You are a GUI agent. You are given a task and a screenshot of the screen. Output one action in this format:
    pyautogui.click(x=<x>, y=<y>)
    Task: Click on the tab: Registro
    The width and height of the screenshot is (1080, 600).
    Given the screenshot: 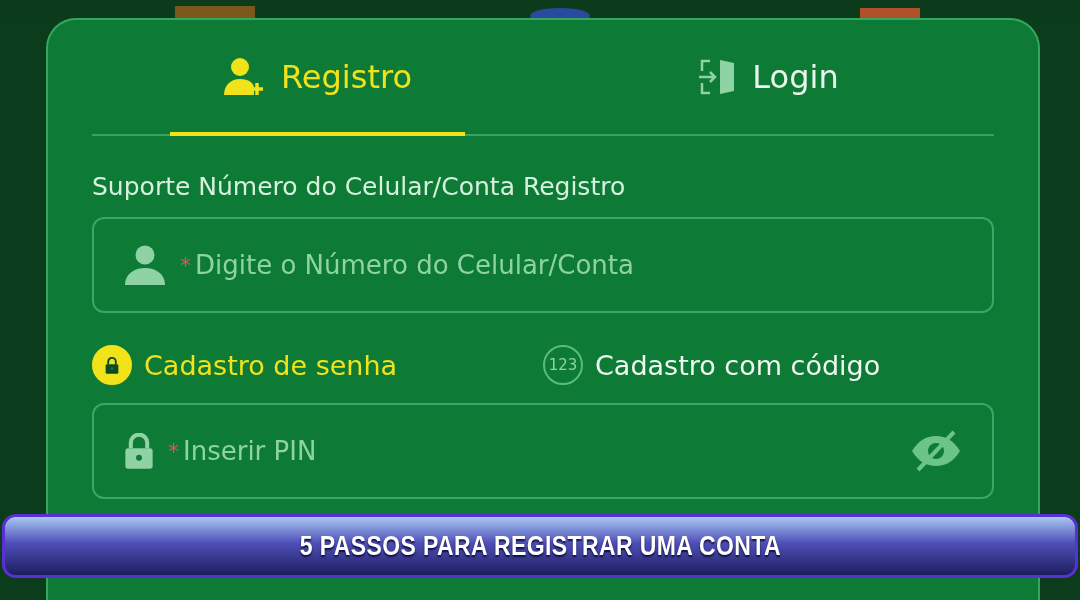 What is the action you would take?
    pyautogui.click(x=317, y=77)
    